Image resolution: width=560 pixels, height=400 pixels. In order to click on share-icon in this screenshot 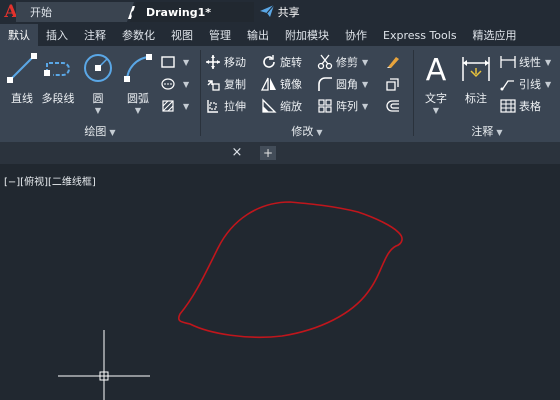, I will do `click(267, 12)`.